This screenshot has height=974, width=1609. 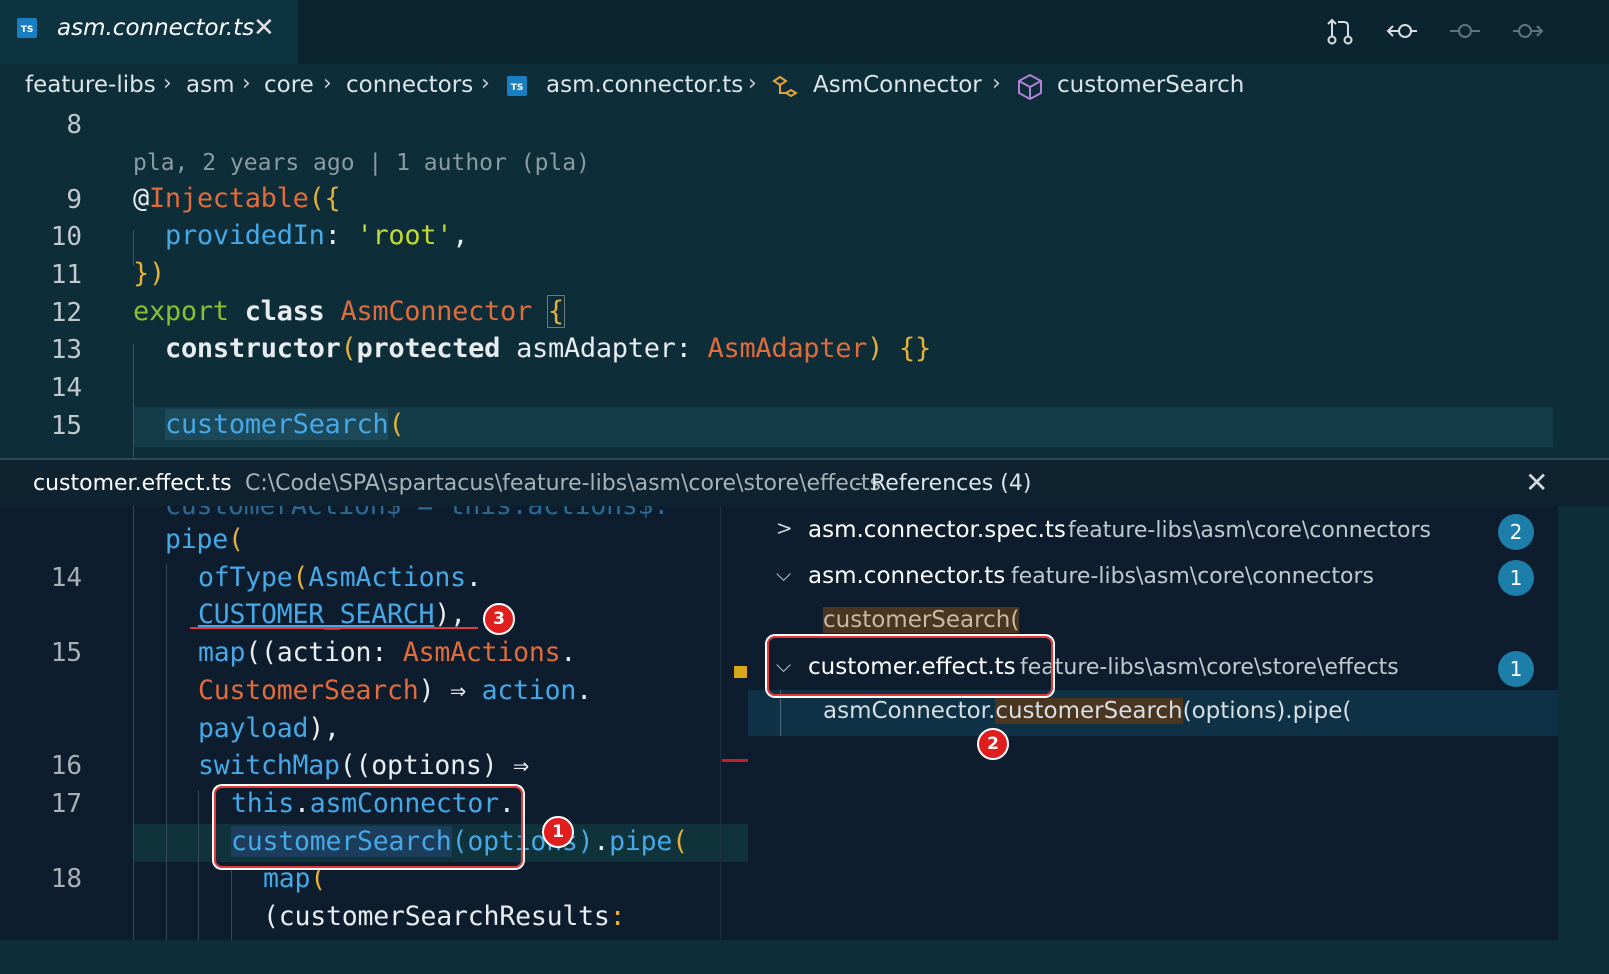 I want to click on keyword: constructor, so click(x=253, y=348).